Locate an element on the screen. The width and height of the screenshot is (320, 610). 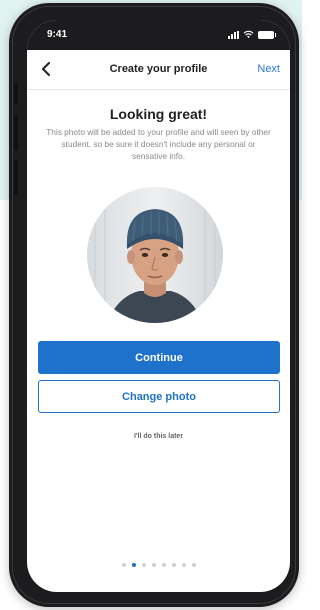
profile-photo is located at coordinates (155, 255).